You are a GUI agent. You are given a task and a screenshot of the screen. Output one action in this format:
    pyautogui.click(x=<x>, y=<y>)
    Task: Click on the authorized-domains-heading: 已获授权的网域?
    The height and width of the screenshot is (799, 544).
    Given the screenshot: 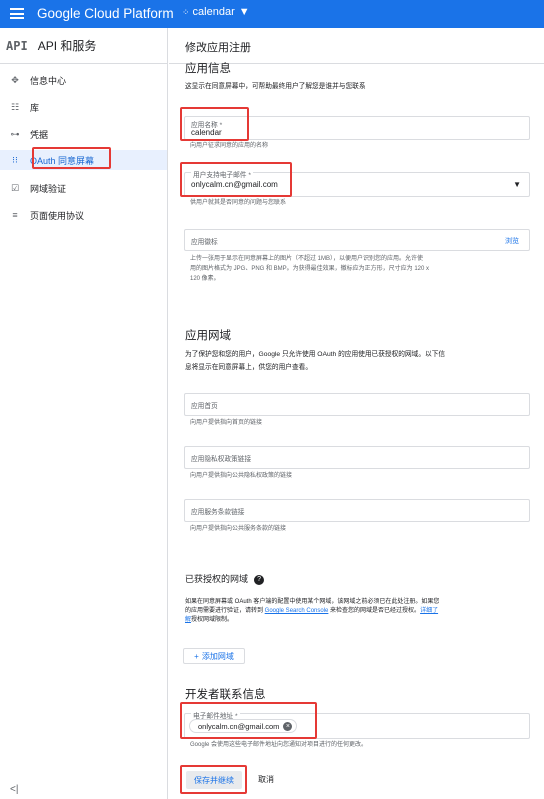 What is the action you would take?
    pyautogui.click(x=225, y=578)
    